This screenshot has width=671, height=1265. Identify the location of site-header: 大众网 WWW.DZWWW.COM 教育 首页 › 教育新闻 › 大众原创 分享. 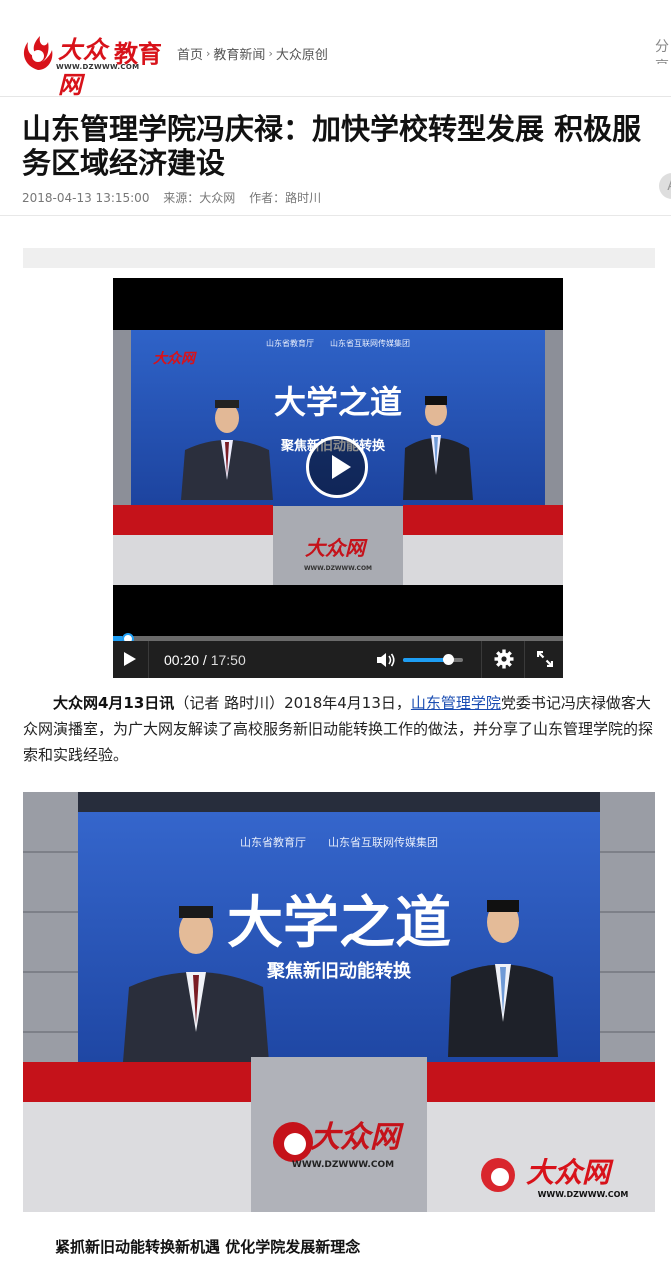
(335, 49).